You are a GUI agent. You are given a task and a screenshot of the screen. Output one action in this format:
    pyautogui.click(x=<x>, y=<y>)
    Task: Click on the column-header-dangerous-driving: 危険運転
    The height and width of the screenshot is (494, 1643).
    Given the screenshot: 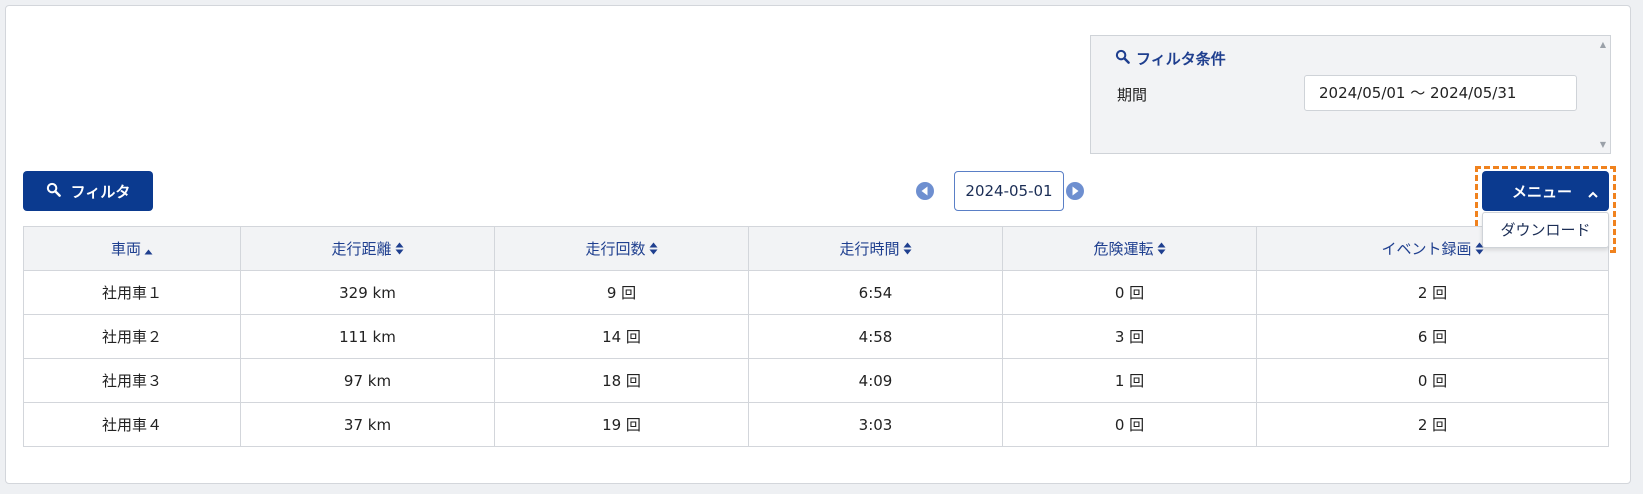 What is the action you would take?
    pyautogui.click(x=1129, y=248)
    